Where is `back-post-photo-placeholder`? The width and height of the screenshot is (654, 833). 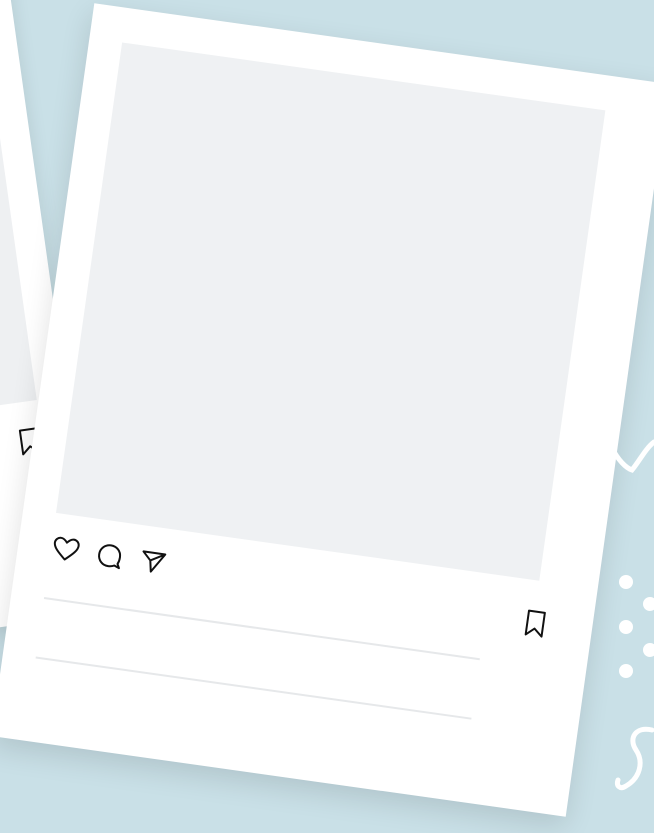 back-post-photo-placeholder is located at coordinates (18, 219).